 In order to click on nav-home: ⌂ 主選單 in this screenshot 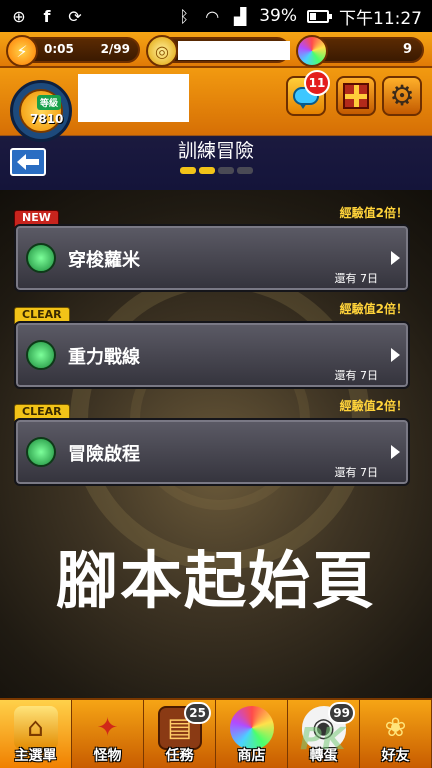, I will do `click(36, 734)`.